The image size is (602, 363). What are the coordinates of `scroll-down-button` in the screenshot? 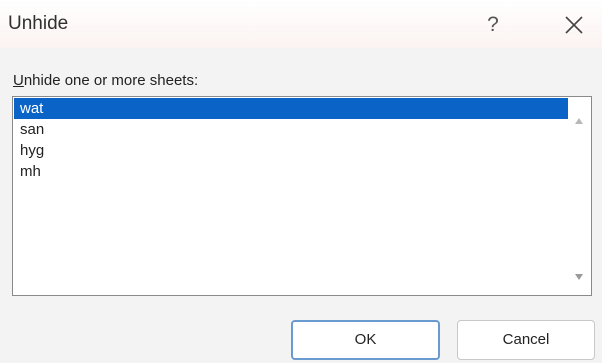 It's located at (579, 277).